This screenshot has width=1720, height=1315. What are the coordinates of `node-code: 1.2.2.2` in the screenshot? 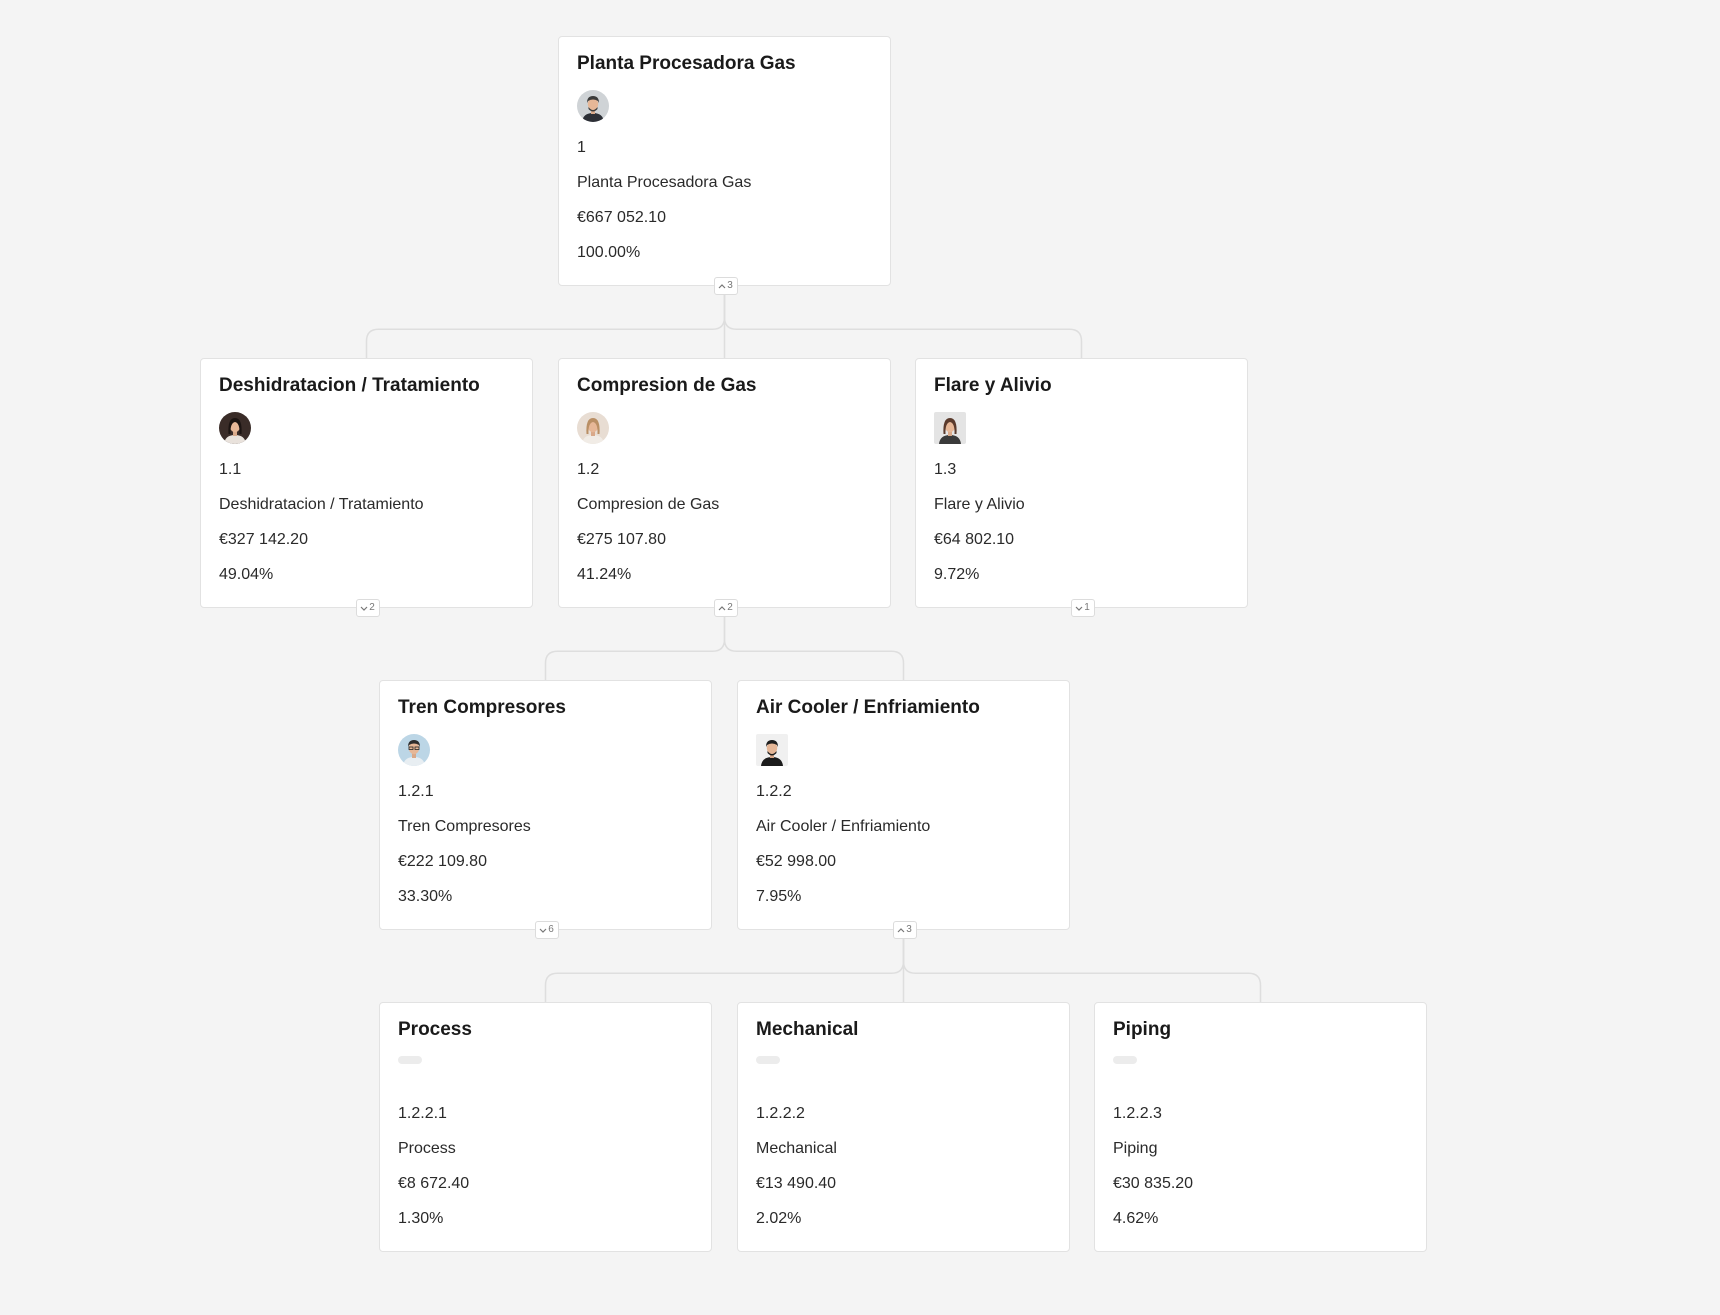 It's located at (780, 1113).